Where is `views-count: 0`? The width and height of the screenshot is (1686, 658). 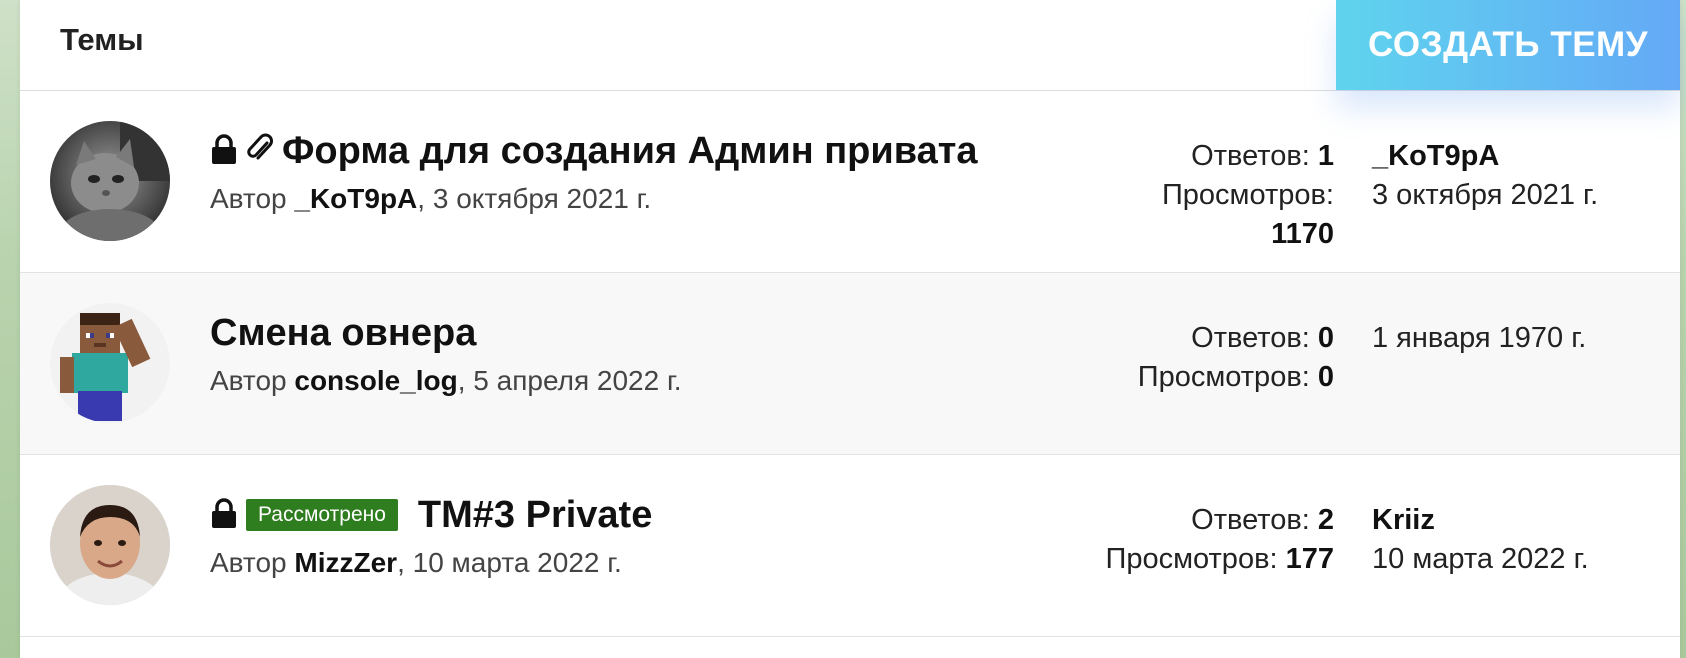
views-count: 0 is located at coordinates (1325, 377).